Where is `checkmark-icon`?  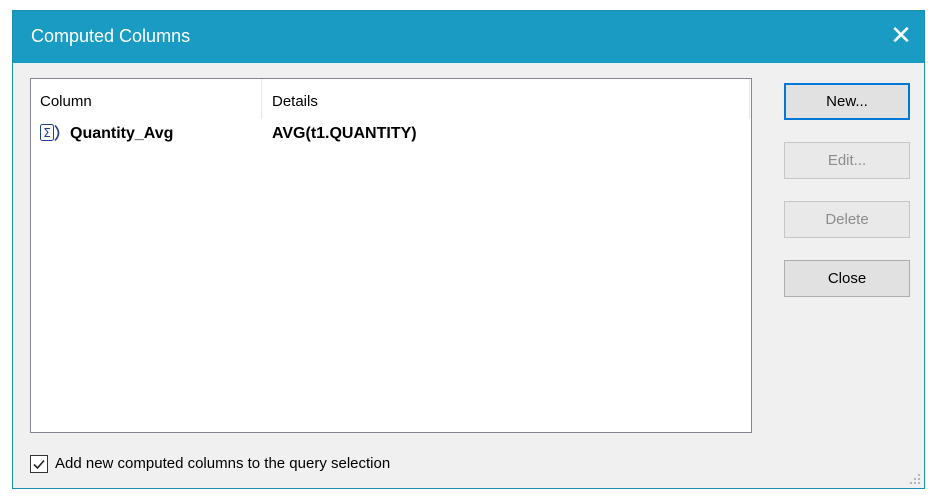
checkmark-icon is located at coordinates (39, 464).